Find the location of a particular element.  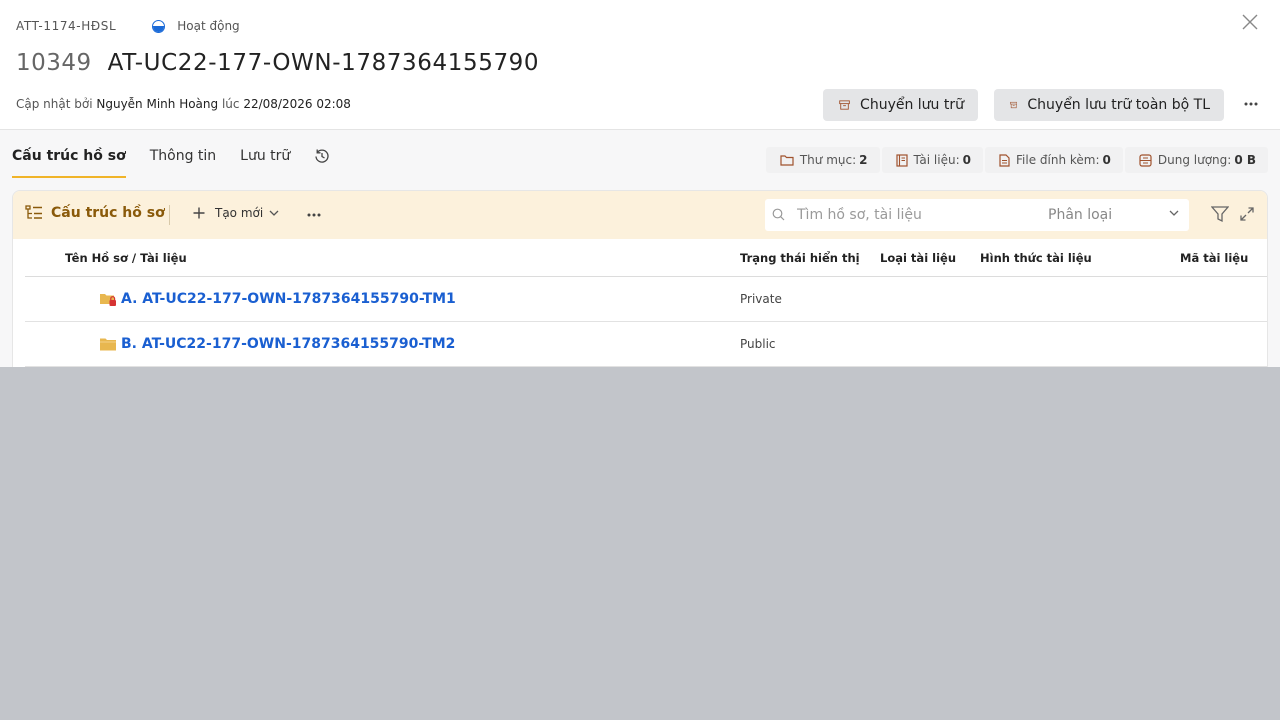

header-top: ATT-1174-HĐSL Hoạt động is located at coordinates (128, 26).